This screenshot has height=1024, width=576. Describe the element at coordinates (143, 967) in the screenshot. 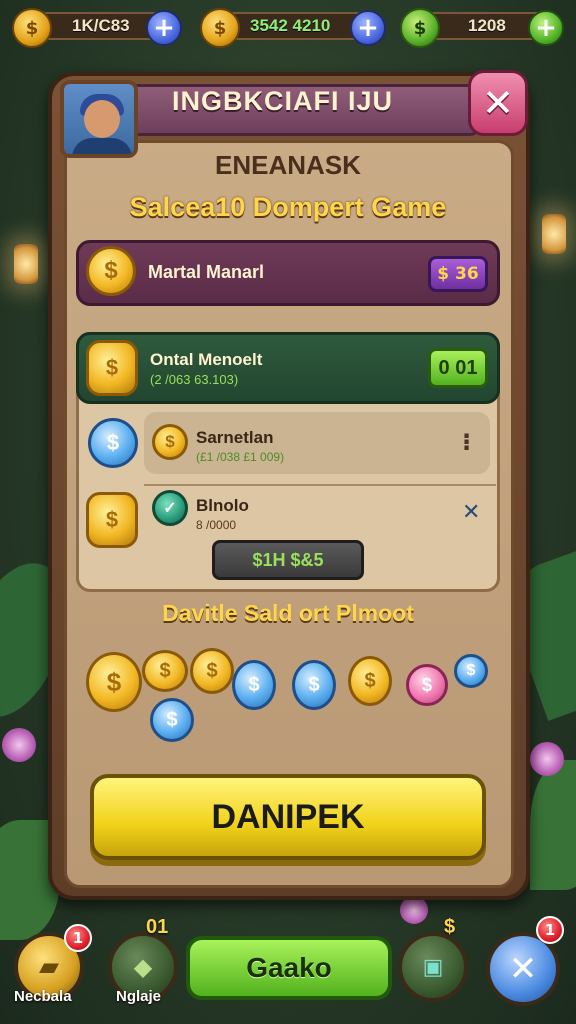

I see `map-icon: ◆` at that location.